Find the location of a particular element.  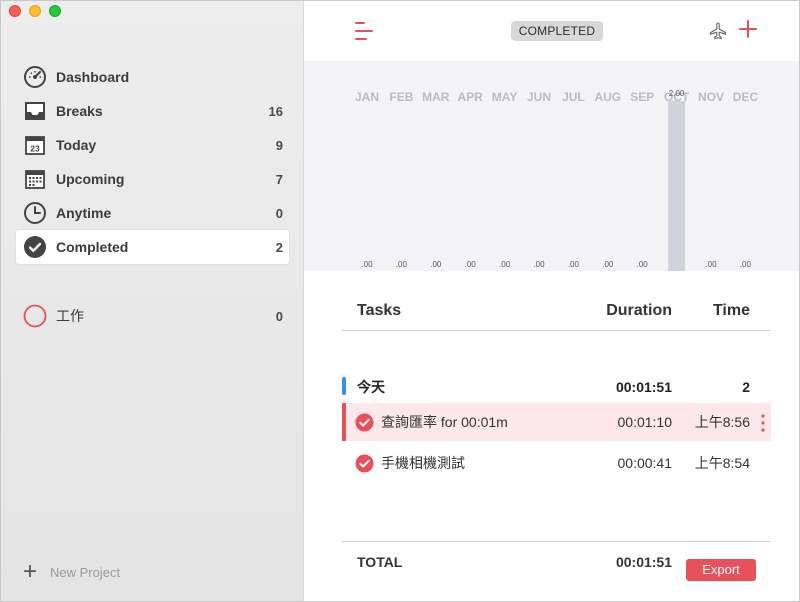

clock-icon is located at coordinates (35, 213).